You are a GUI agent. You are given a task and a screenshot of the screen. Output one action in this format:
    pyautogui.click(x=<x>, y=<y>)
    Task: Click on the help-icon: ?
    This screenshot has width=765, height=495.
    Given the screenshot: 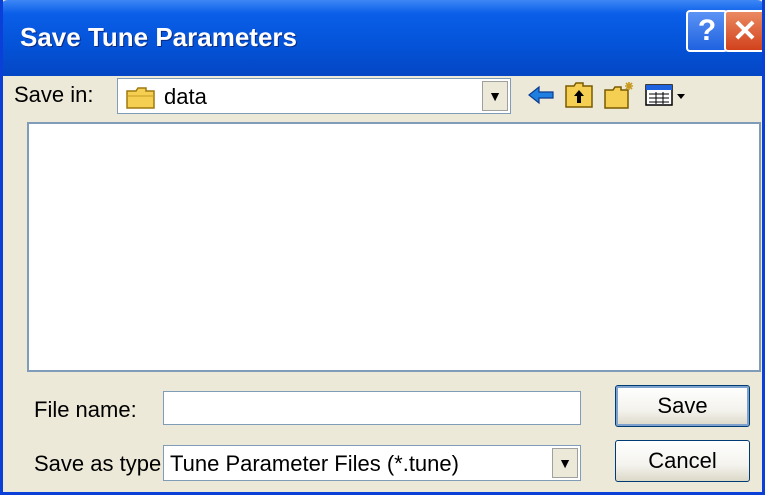 What is the action you would take?
    pyautogui.click(x=707, y=30)
    